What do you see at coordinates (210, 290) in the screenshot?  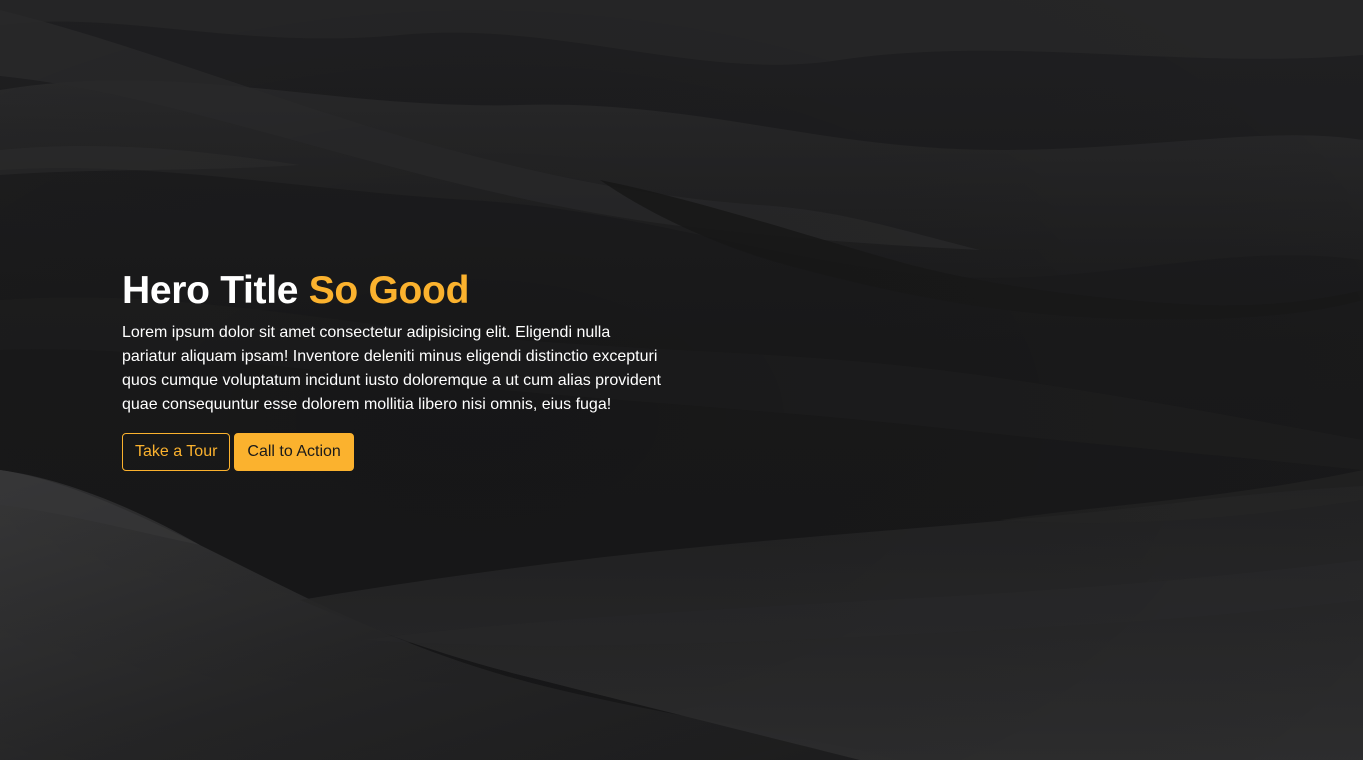 I see `hero-title-main: Hero Title` at bounding box center [210, 290].